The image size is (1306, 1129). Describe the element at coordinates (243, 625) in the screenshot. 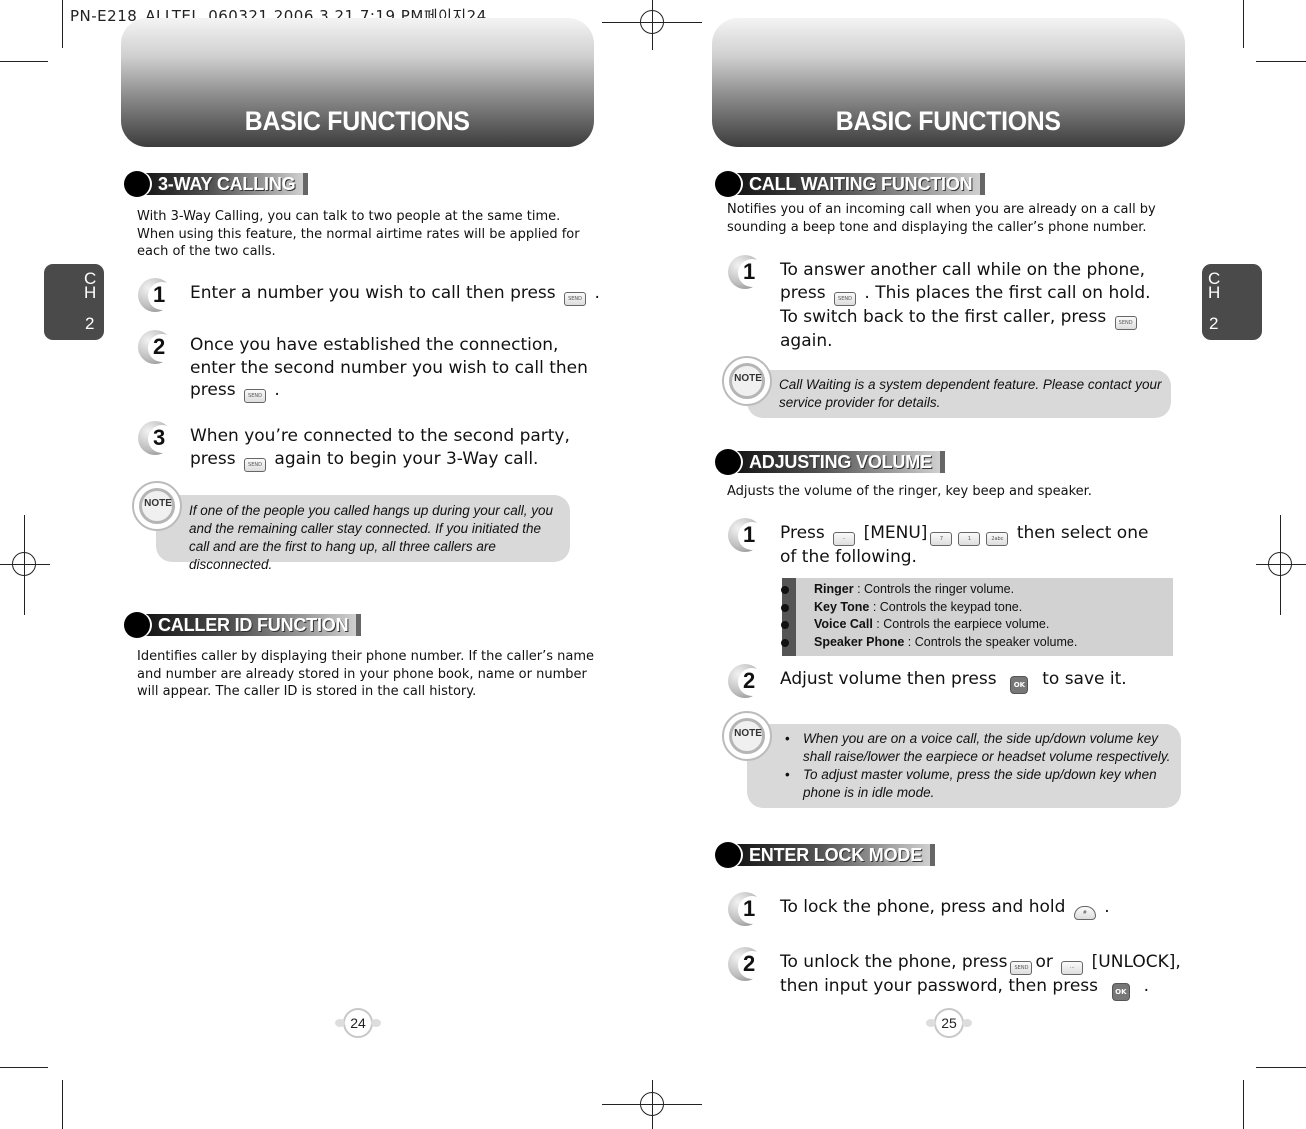

I see `section-header-caller-id: CALLER ID FUNCTION` at that location.